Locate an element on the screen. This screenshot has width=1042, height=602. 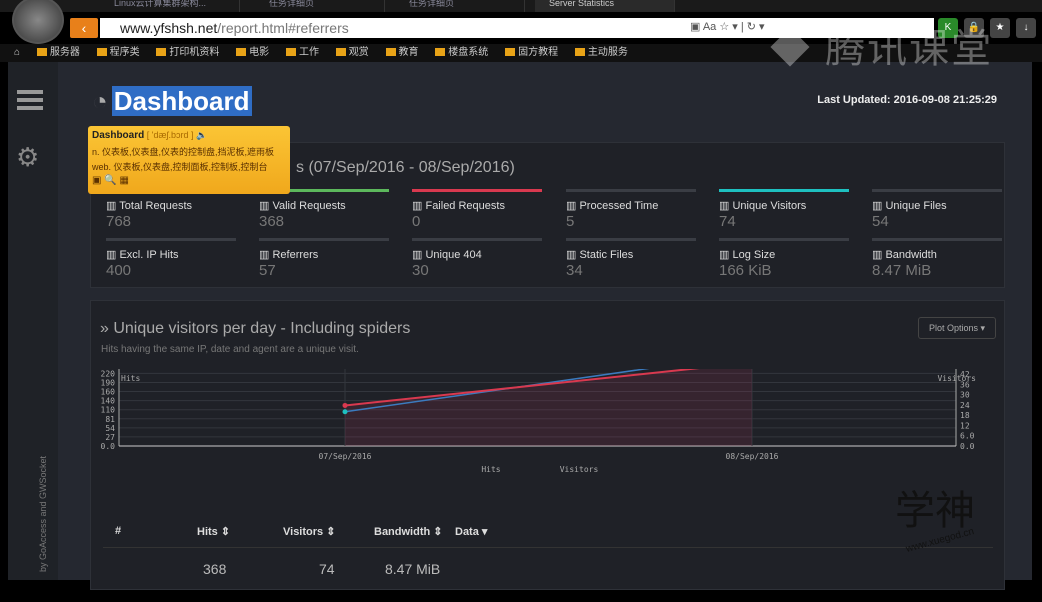
y-tick-label-left: 27 is located at coordinates (110, 437).